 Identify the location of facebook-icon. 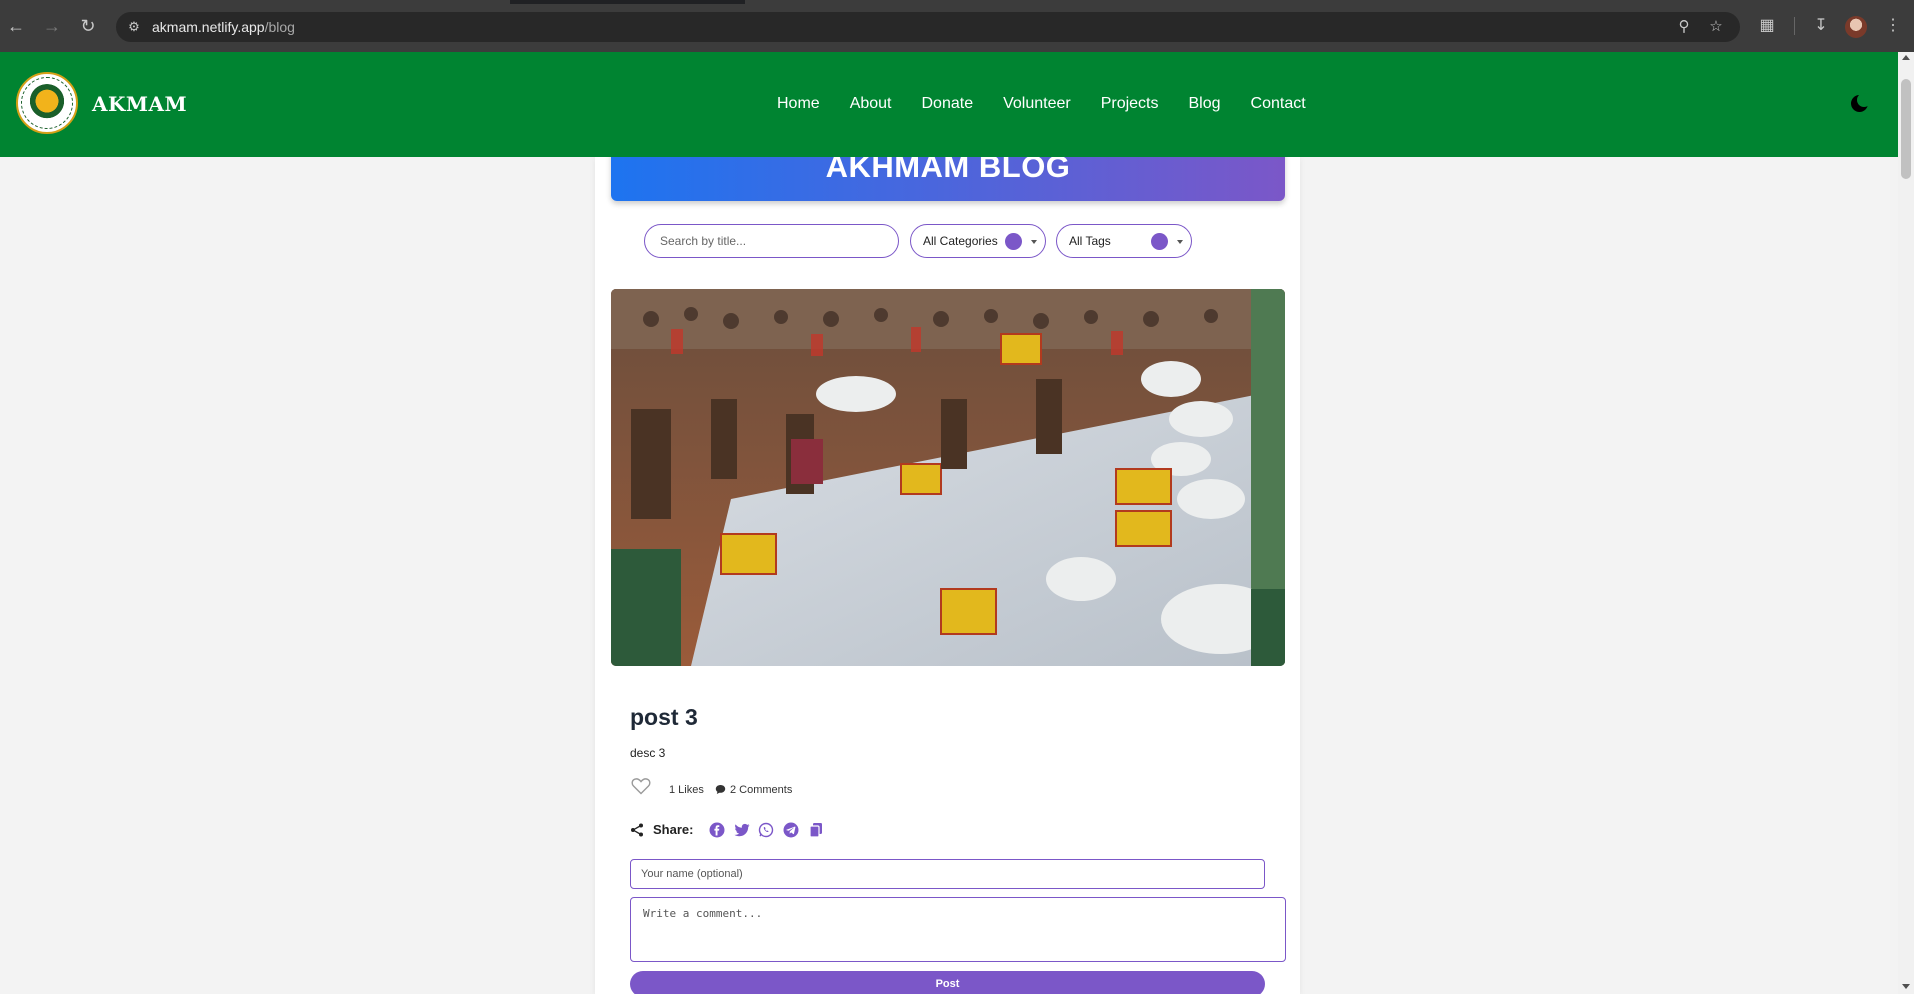
(717, 830).